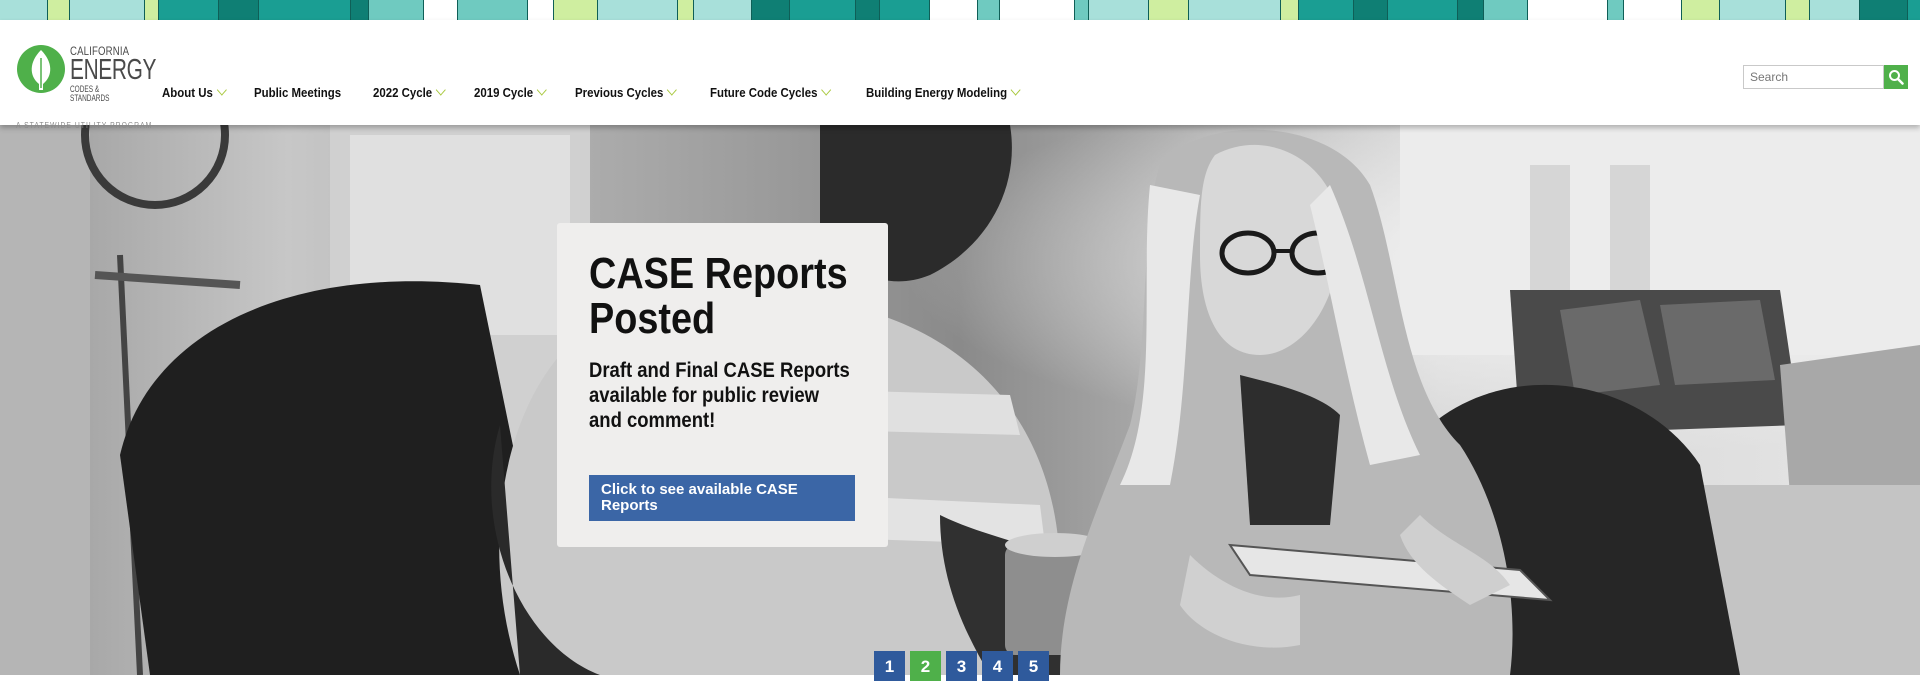 This screenshot has height=681, width=1920. I want to click on logo-tagline: A STATEWIDE UTILITY PROGRAM, so click(84, 125).